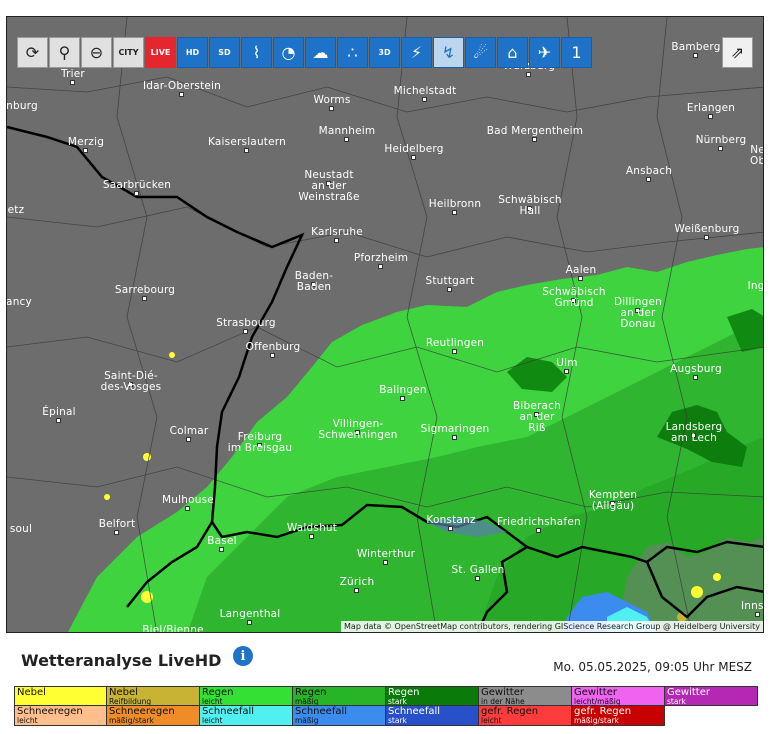  Describe the element at coordinates (250, 614) in the screenshot. I see `city-label: Langenthal` at that location.